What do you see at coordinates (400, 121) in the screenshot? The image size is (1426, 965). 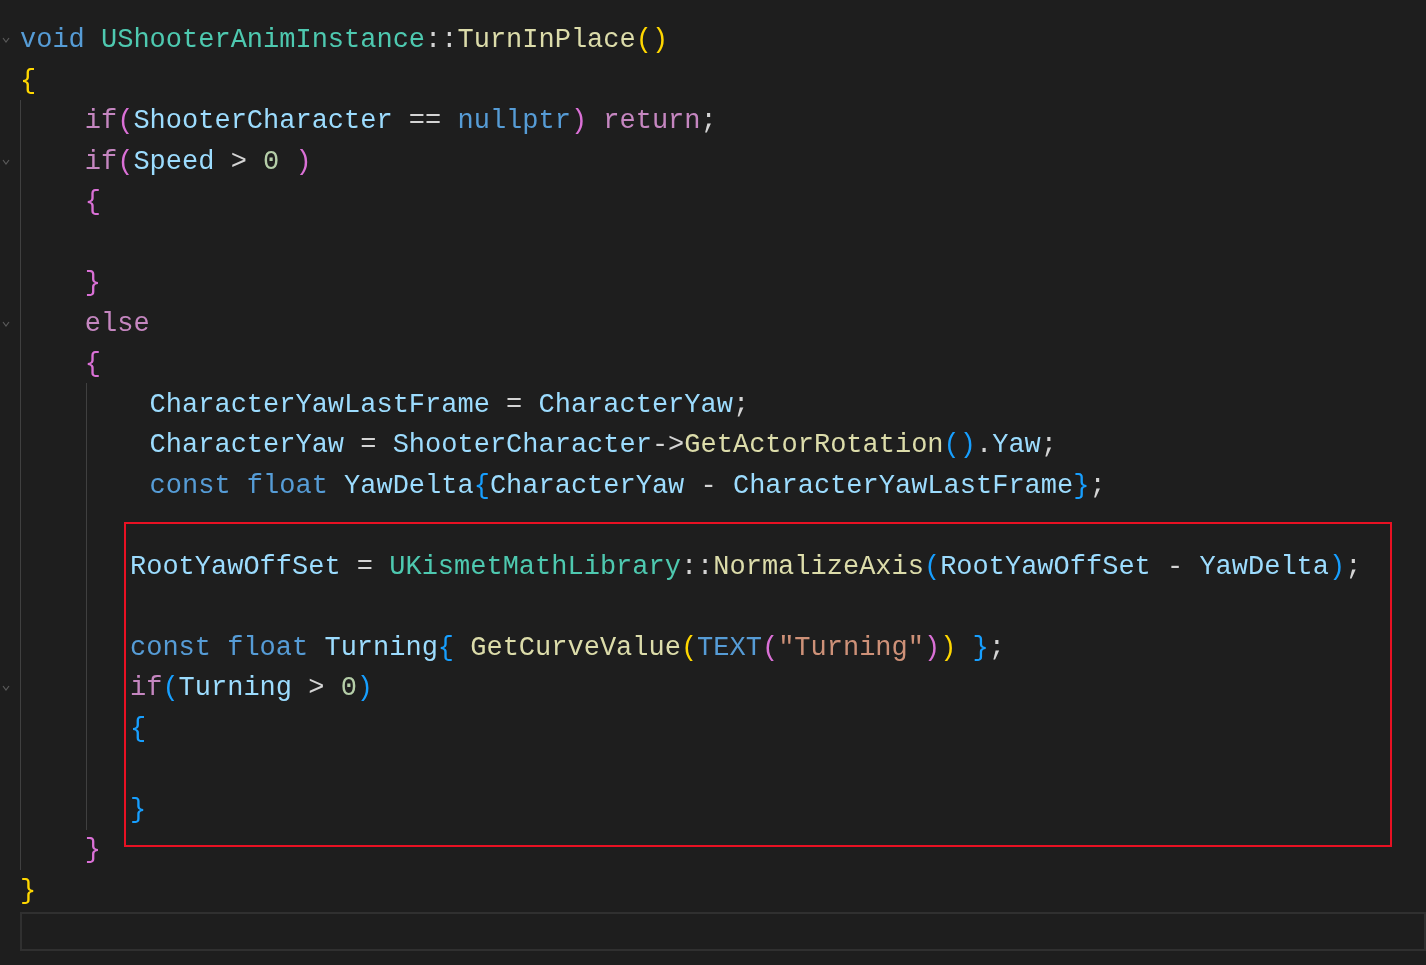 I see `code-line: if(ShooterCharacter == nullptr) return;` at bounding box center [400, 121].